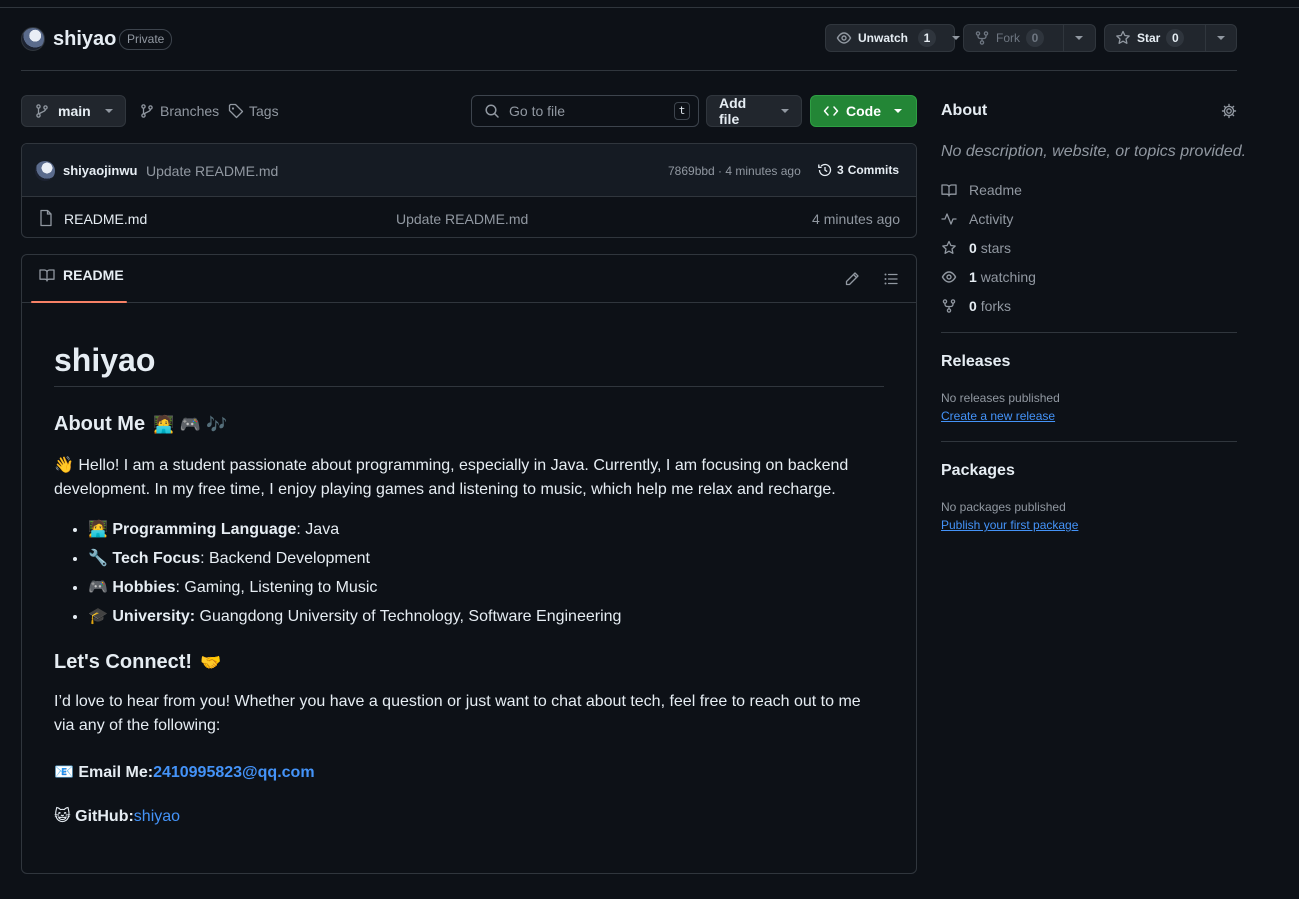 The width and height of the screenshot is (1299, 899). I want to click on email-label: Email Me:, so click(116, 772).